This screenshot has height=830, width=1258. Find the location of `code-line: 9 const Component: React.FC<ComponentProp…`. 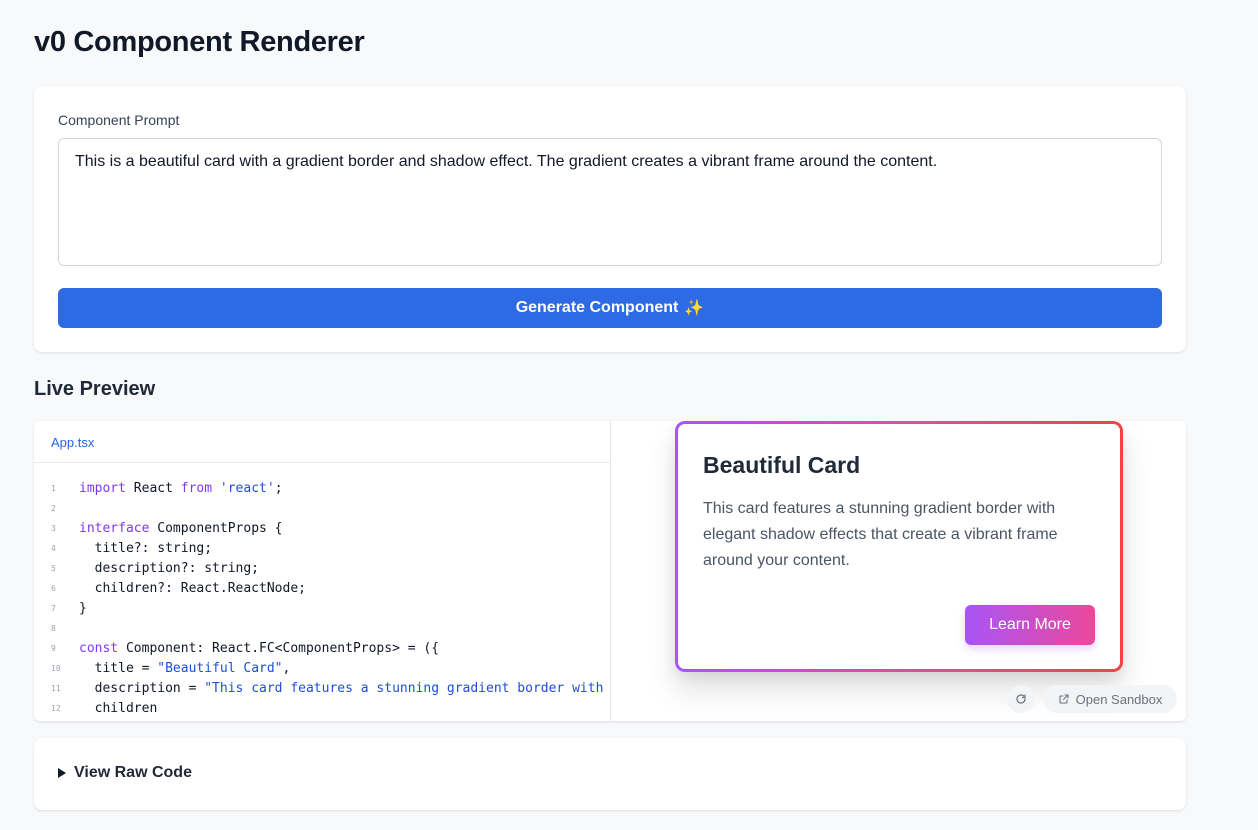

code-line: 9 const Component: React.FC<ComponentProp… is located at coordinates (322, 649).